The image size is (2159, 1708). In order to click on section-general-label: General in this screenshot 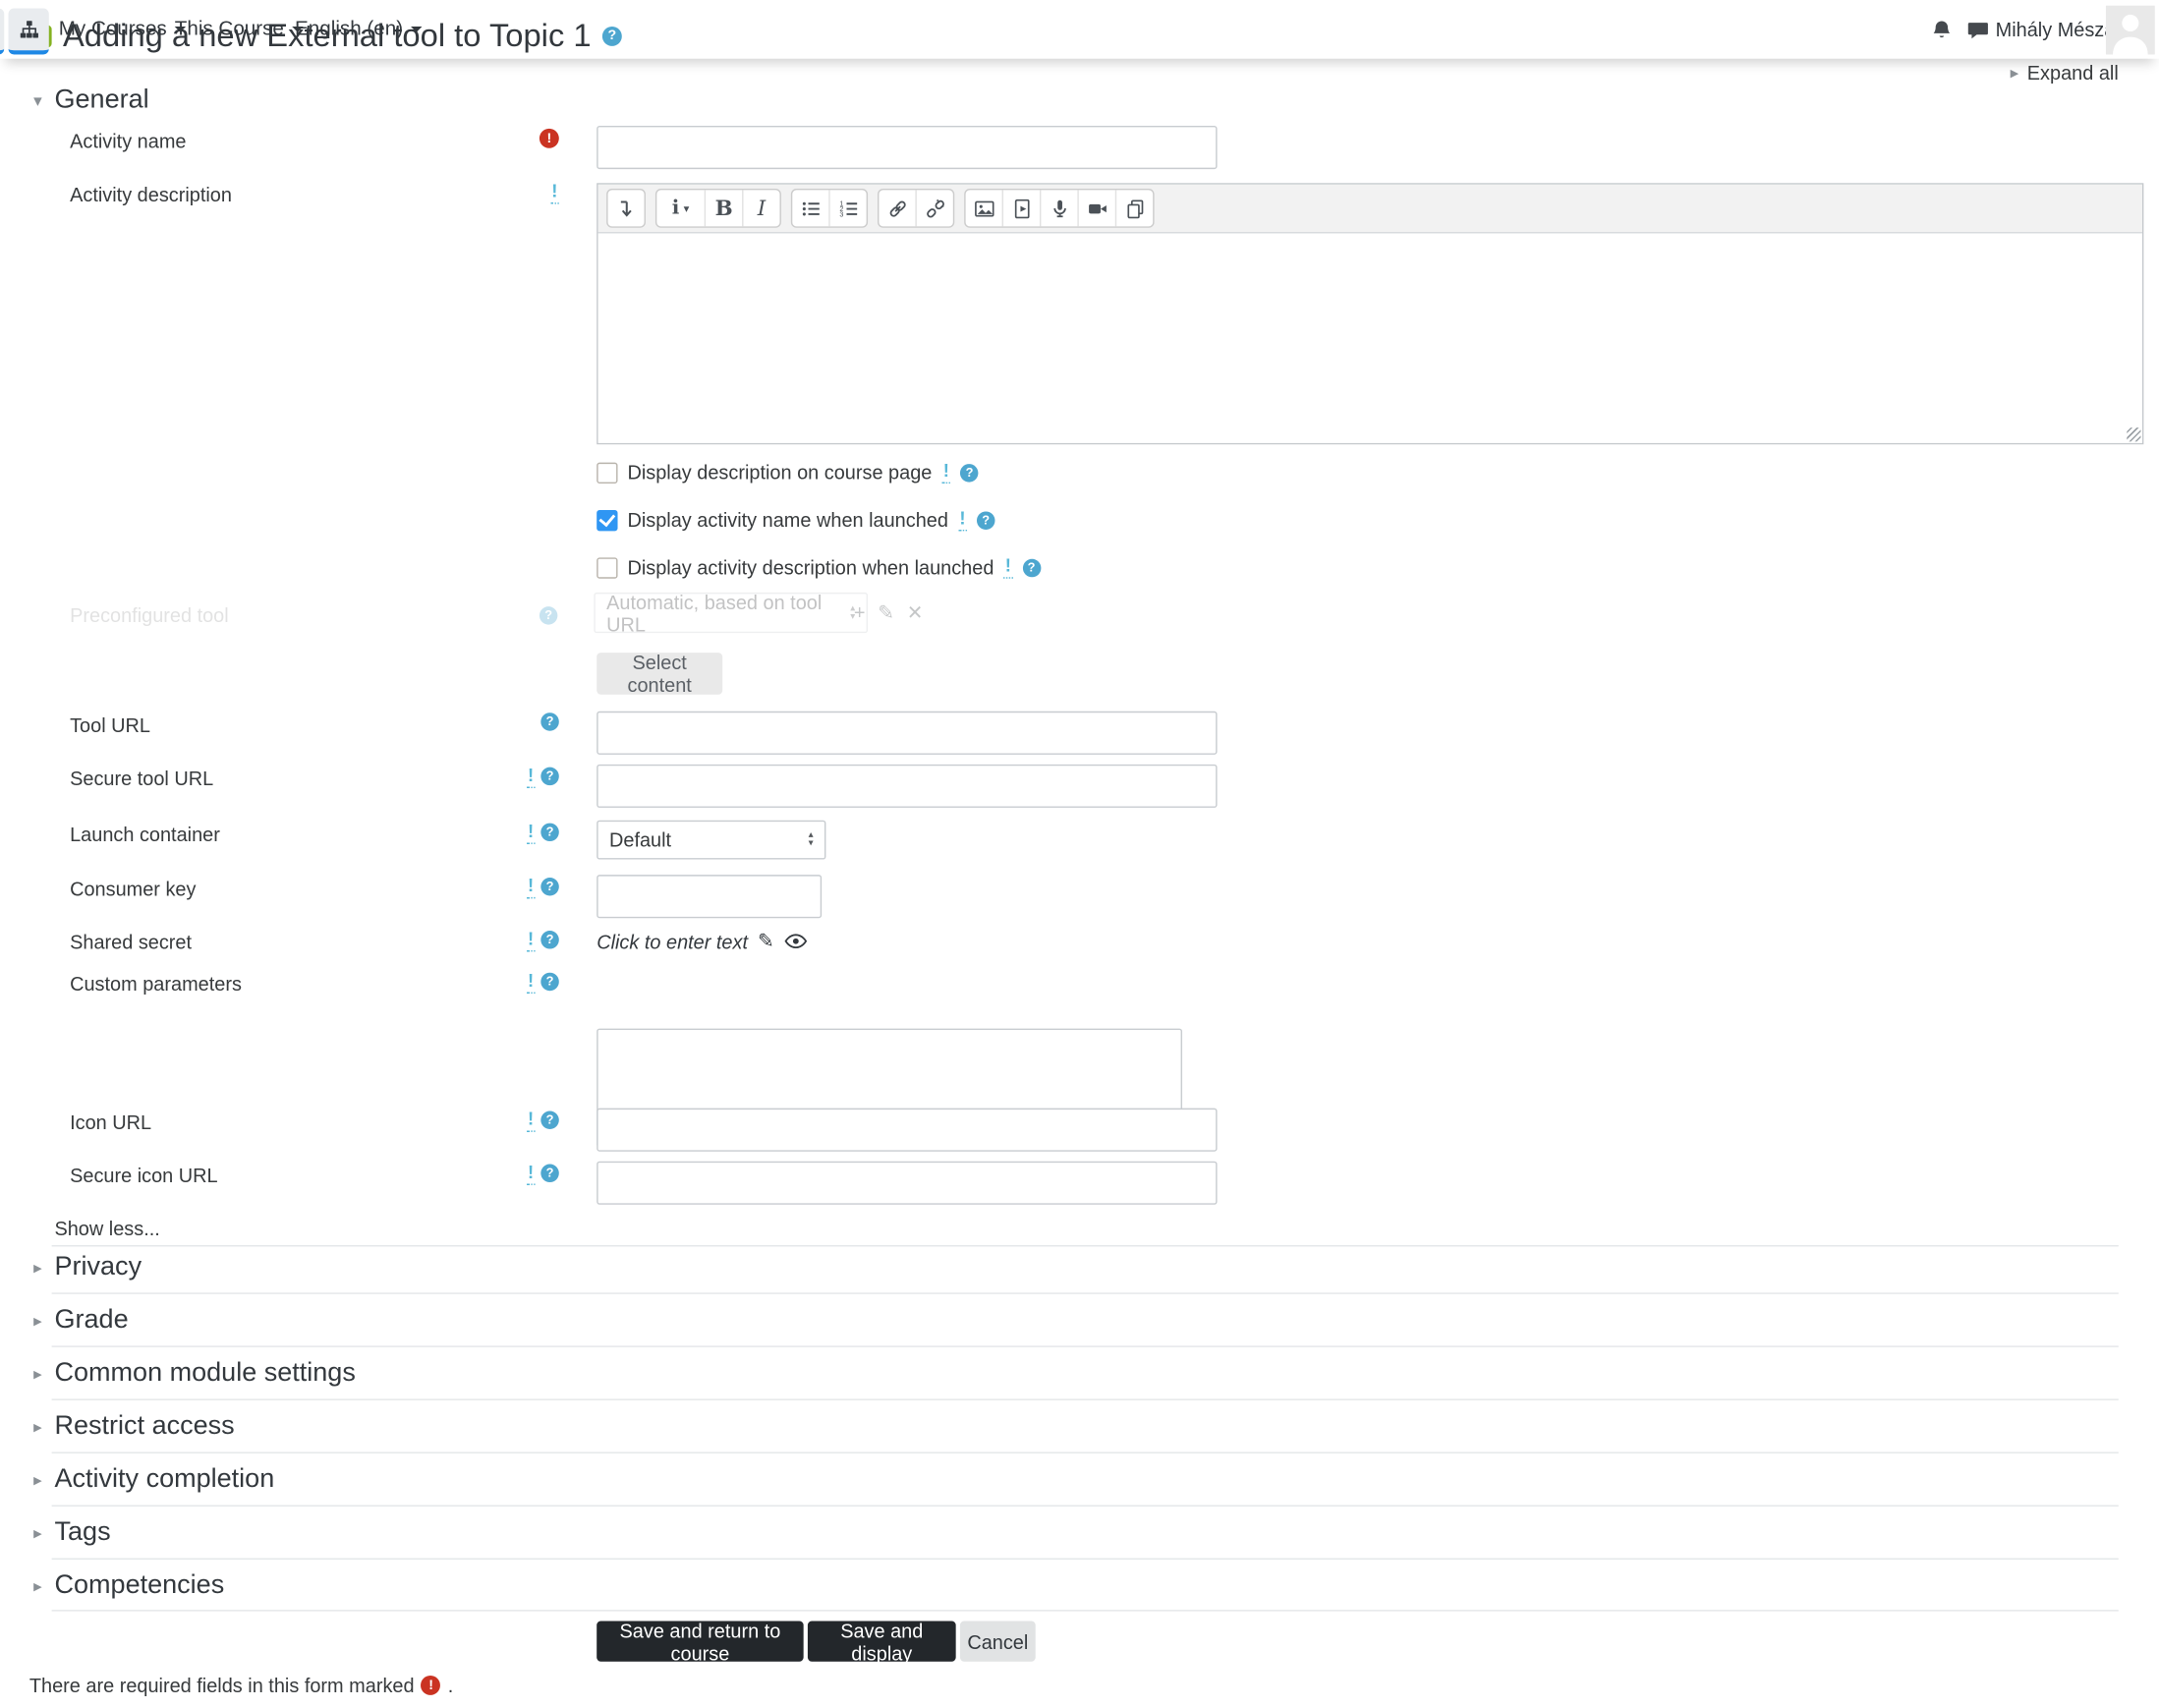, I will do `click(101, 100)`.